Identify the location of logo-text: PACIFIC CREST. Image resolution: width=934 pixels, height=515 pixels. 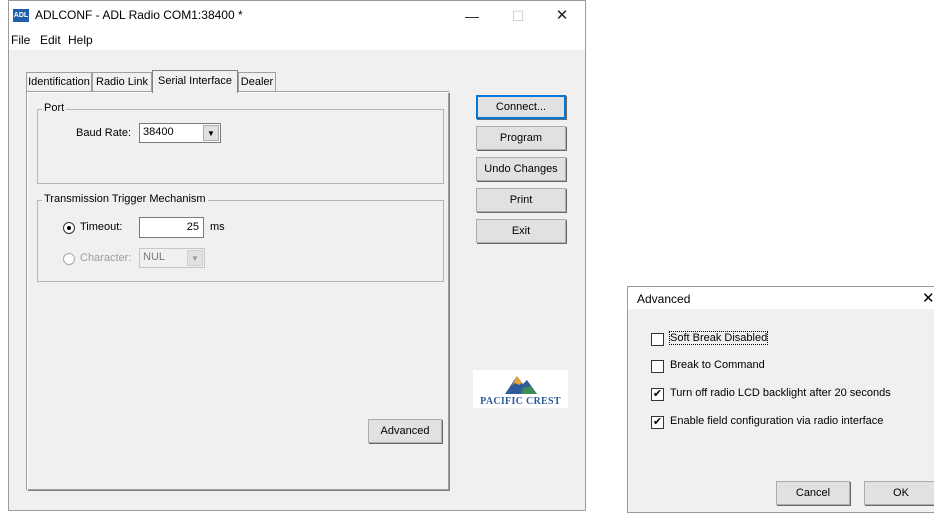
(520, 401).